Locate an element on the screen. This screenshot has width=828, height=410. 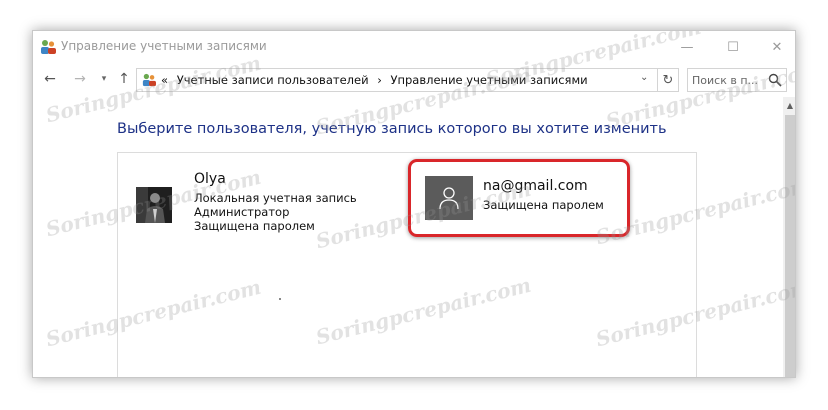
vertical-scrollbar: ▲ is located at coordinates (789, 237).